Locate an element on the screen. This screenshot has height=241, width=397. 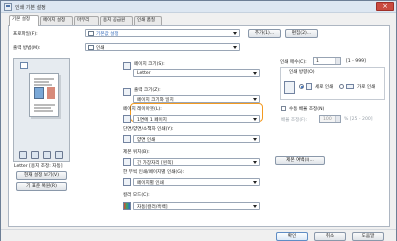
binding-label: 제본 위치(B): is located at coordinates (136, 152).